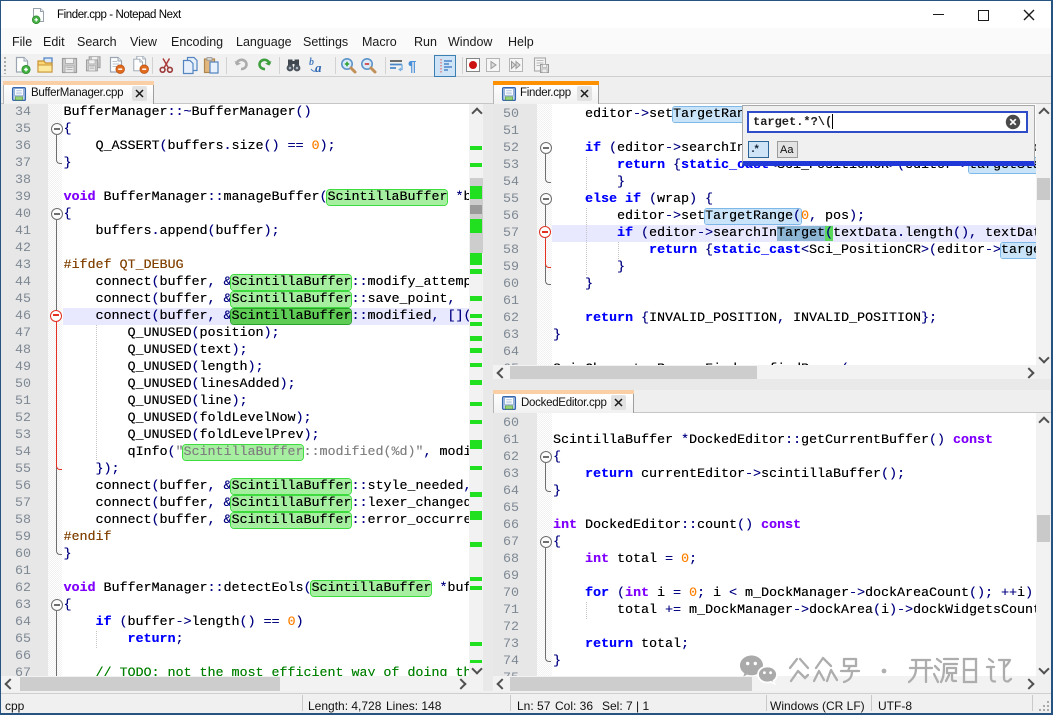  I want to click on svg-text: b, so click(311, 62).